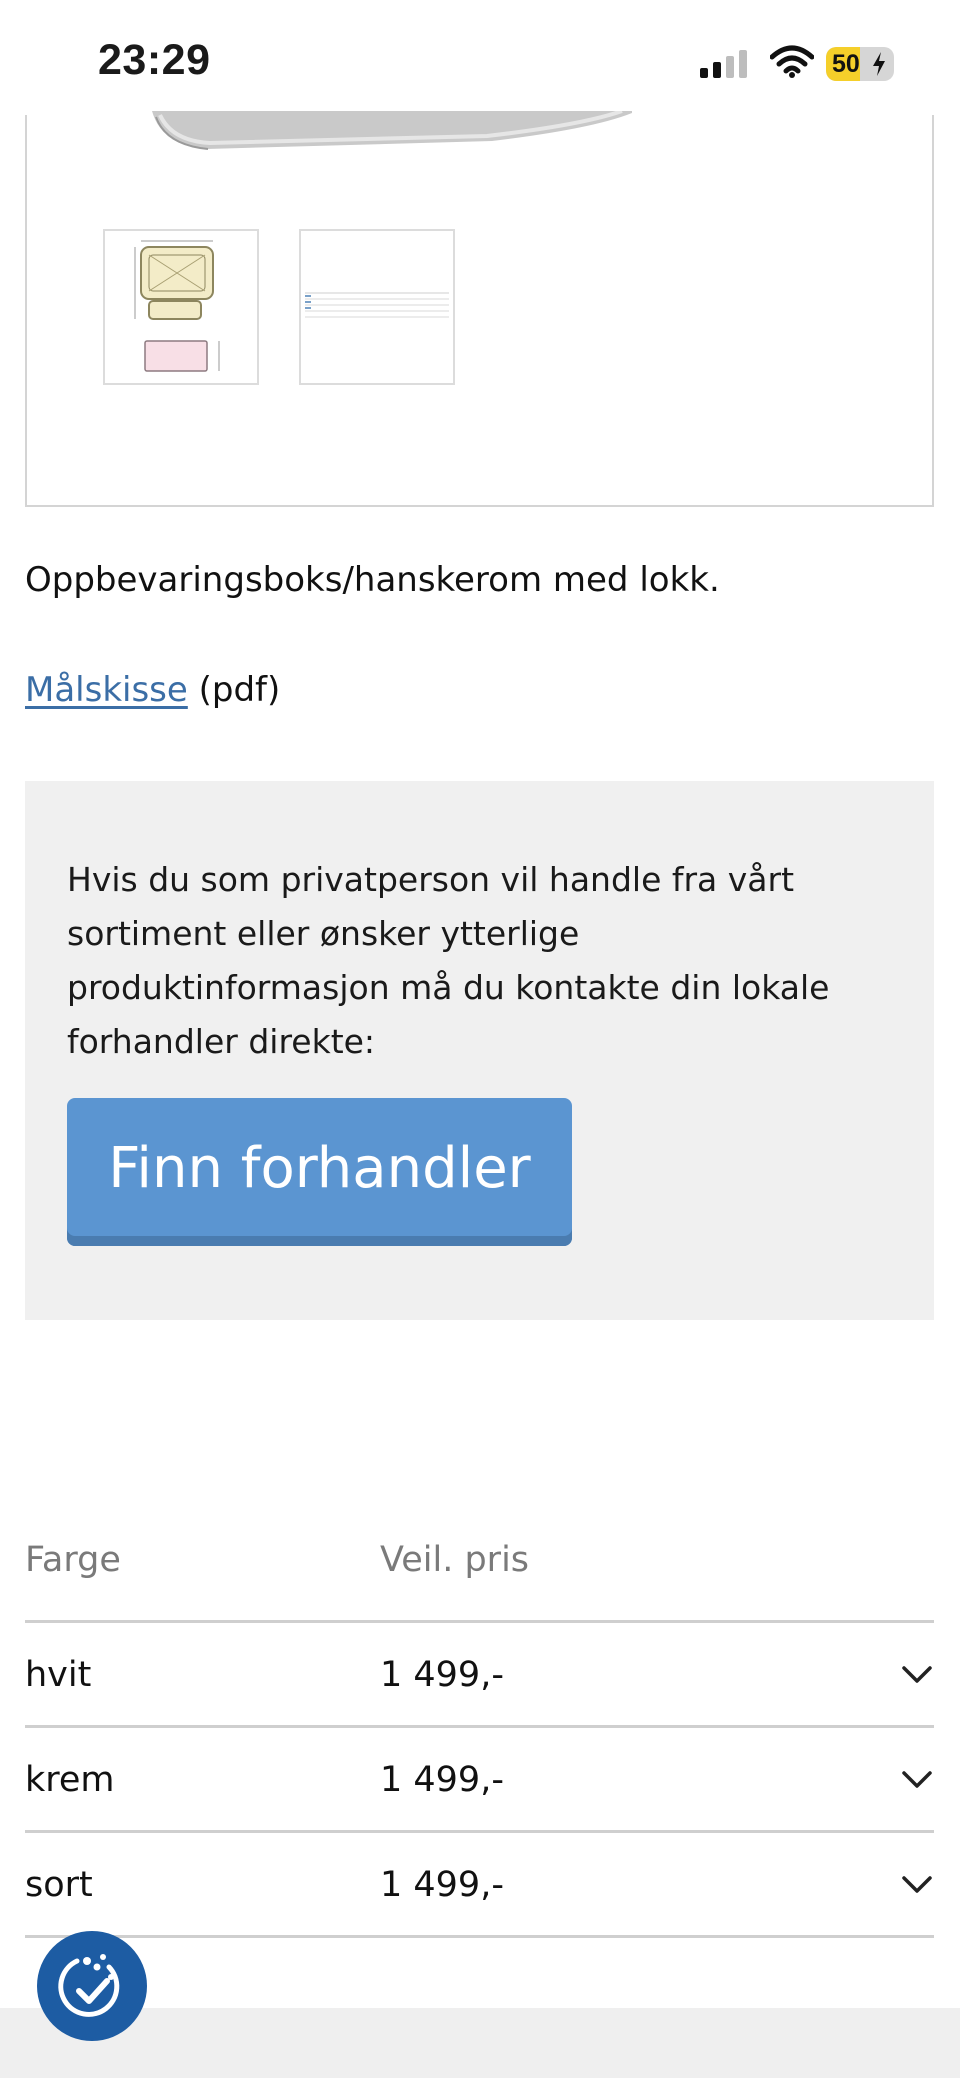  I want to click on price-column-header: Veil. pris, so click(455, 1560).